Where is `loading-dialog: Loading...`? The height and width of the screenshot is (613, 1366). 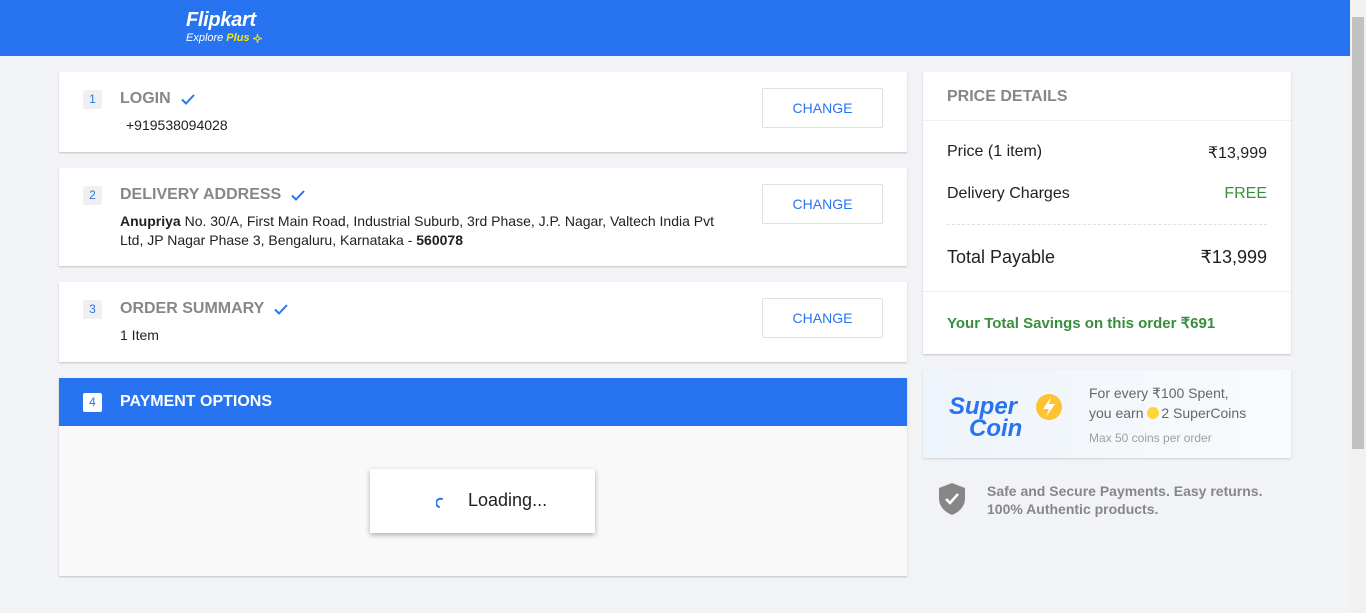 loading-dialog: Loading... is located at coordinates (482, 501).